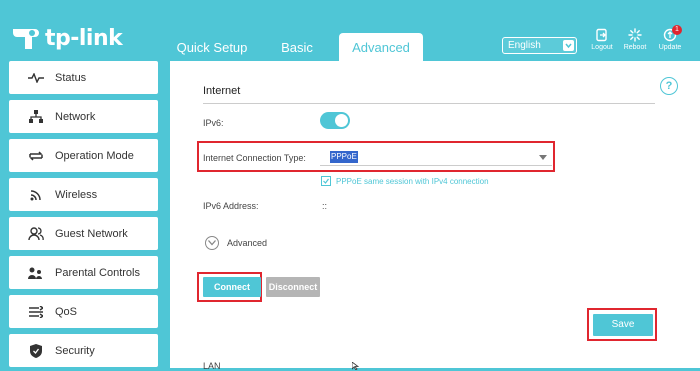 Image resolution: width=700 pixels, height=371 pixels. I want to click on pppoe-same-session-row: PPPoE same session with IPv4 connection, so click(405, 181).